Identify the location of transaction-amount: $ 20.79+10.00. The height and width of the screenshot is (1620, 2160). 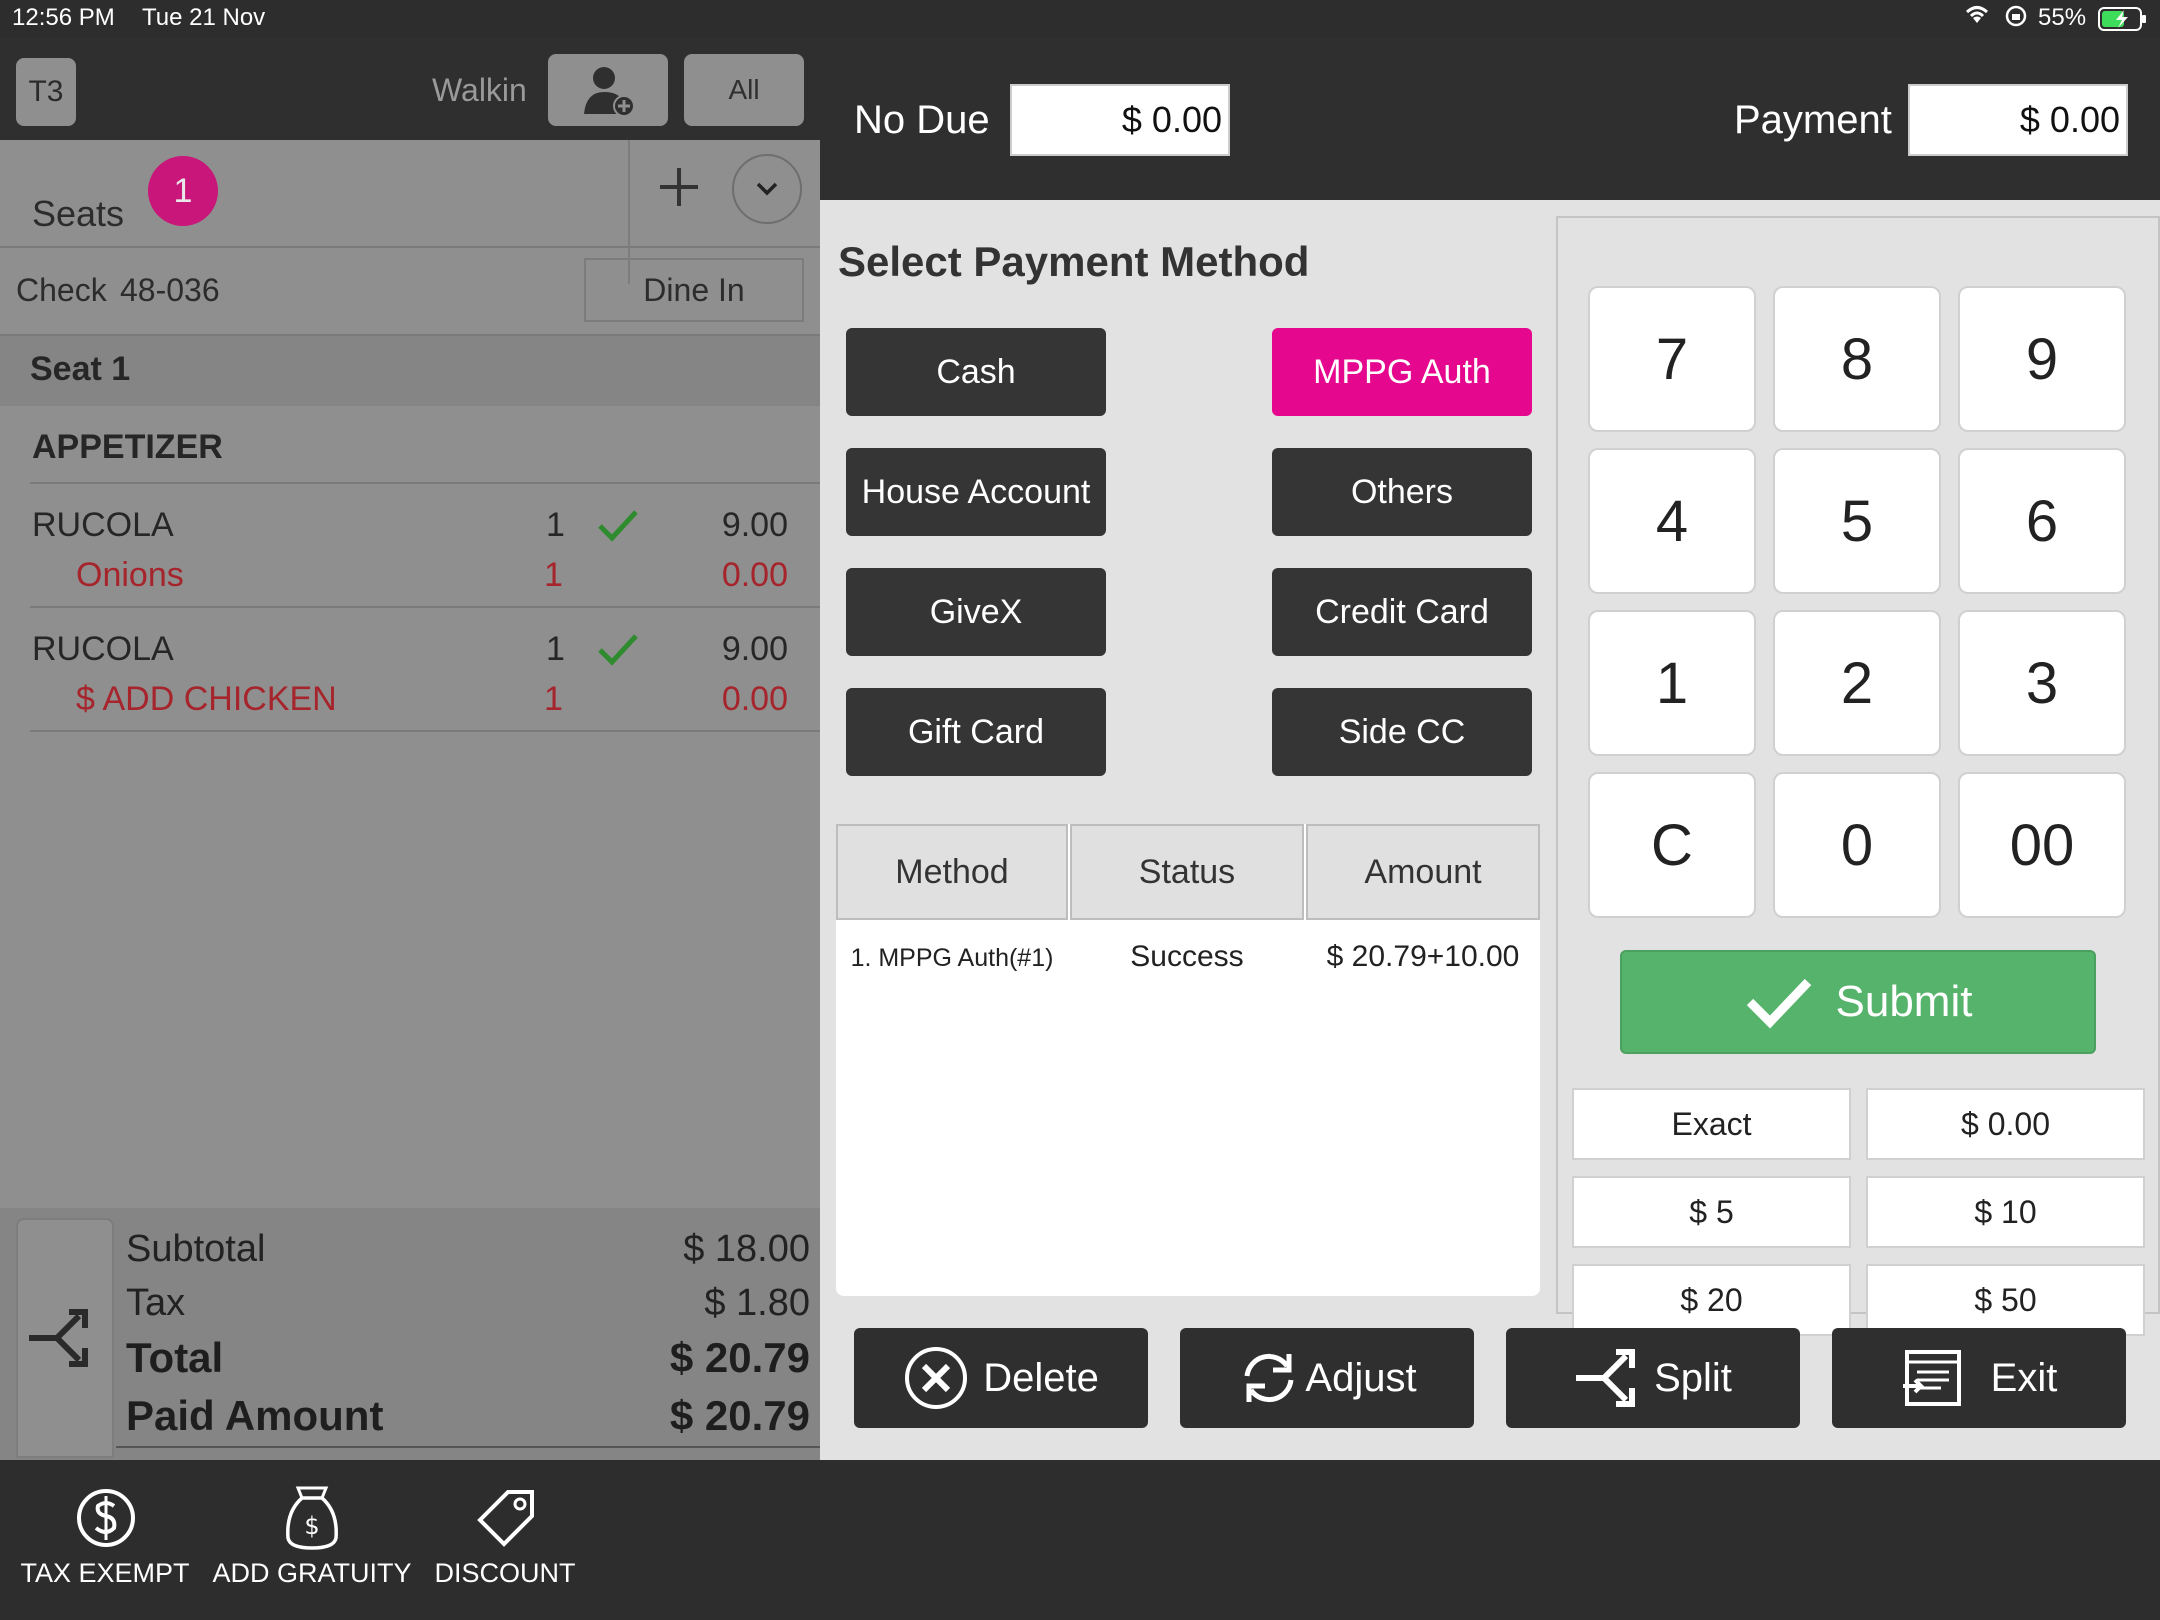
(1423, 956).